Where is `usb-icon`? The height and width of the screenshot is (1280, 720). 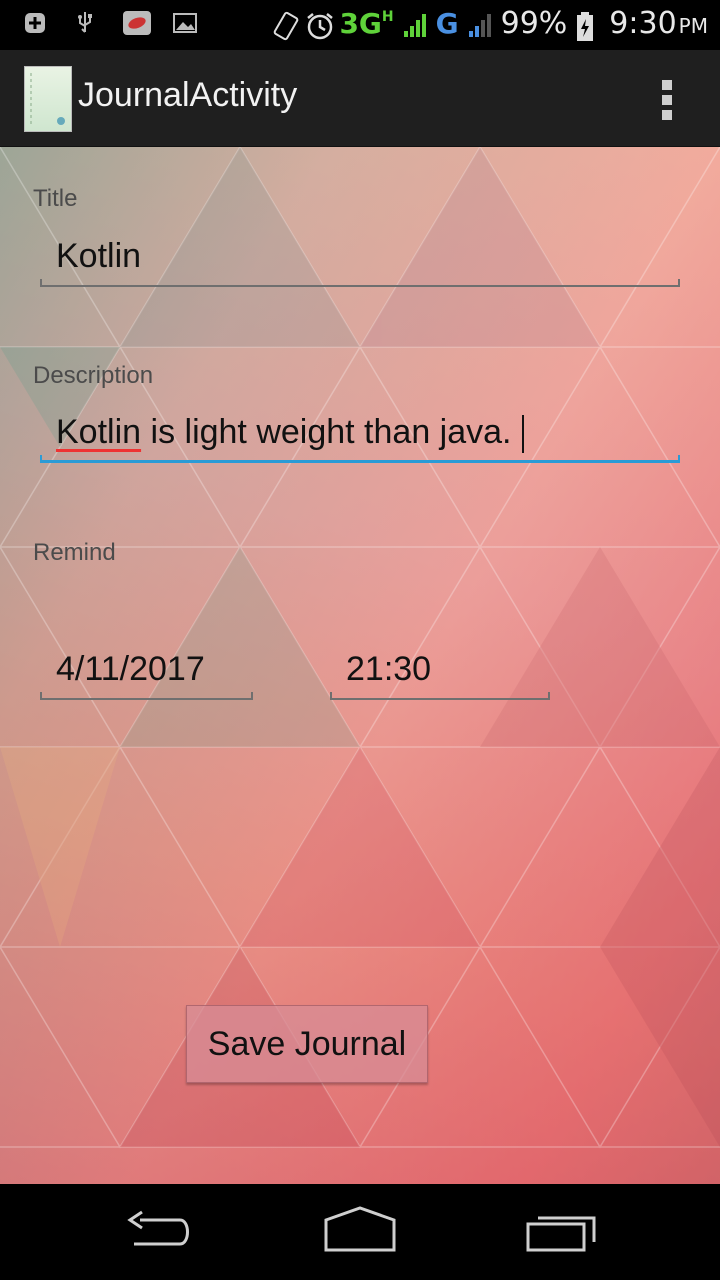 usb-icon is located at coordinates (85, 23).